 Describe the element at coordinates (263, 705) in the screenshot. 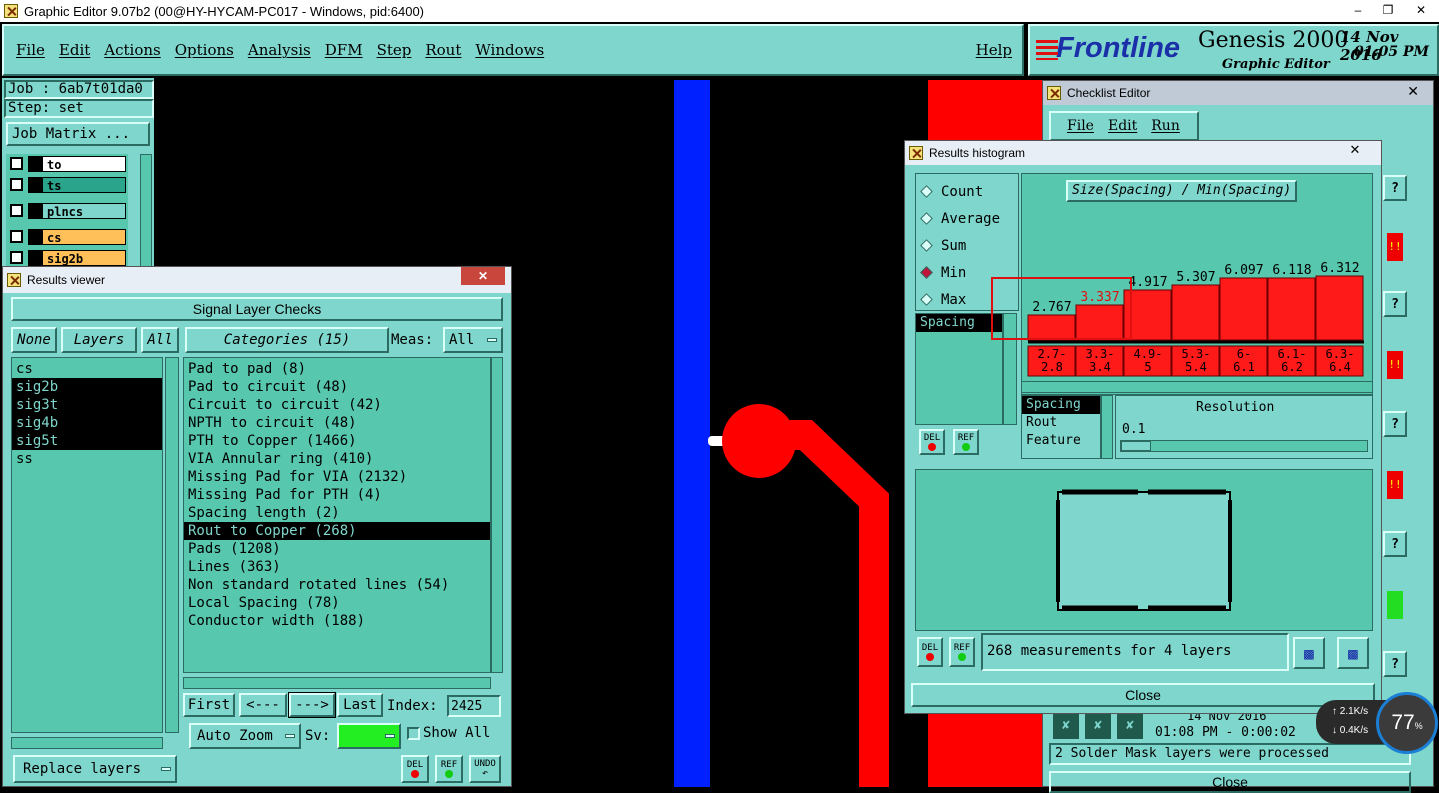

I see `prev-button: <---` at that location.